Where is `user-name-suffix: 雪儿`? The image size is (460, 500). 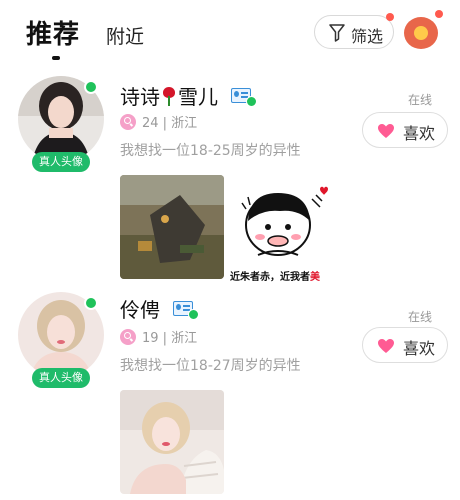 user-name-suffix: 雪儿 is located at coordinates (198, 97).